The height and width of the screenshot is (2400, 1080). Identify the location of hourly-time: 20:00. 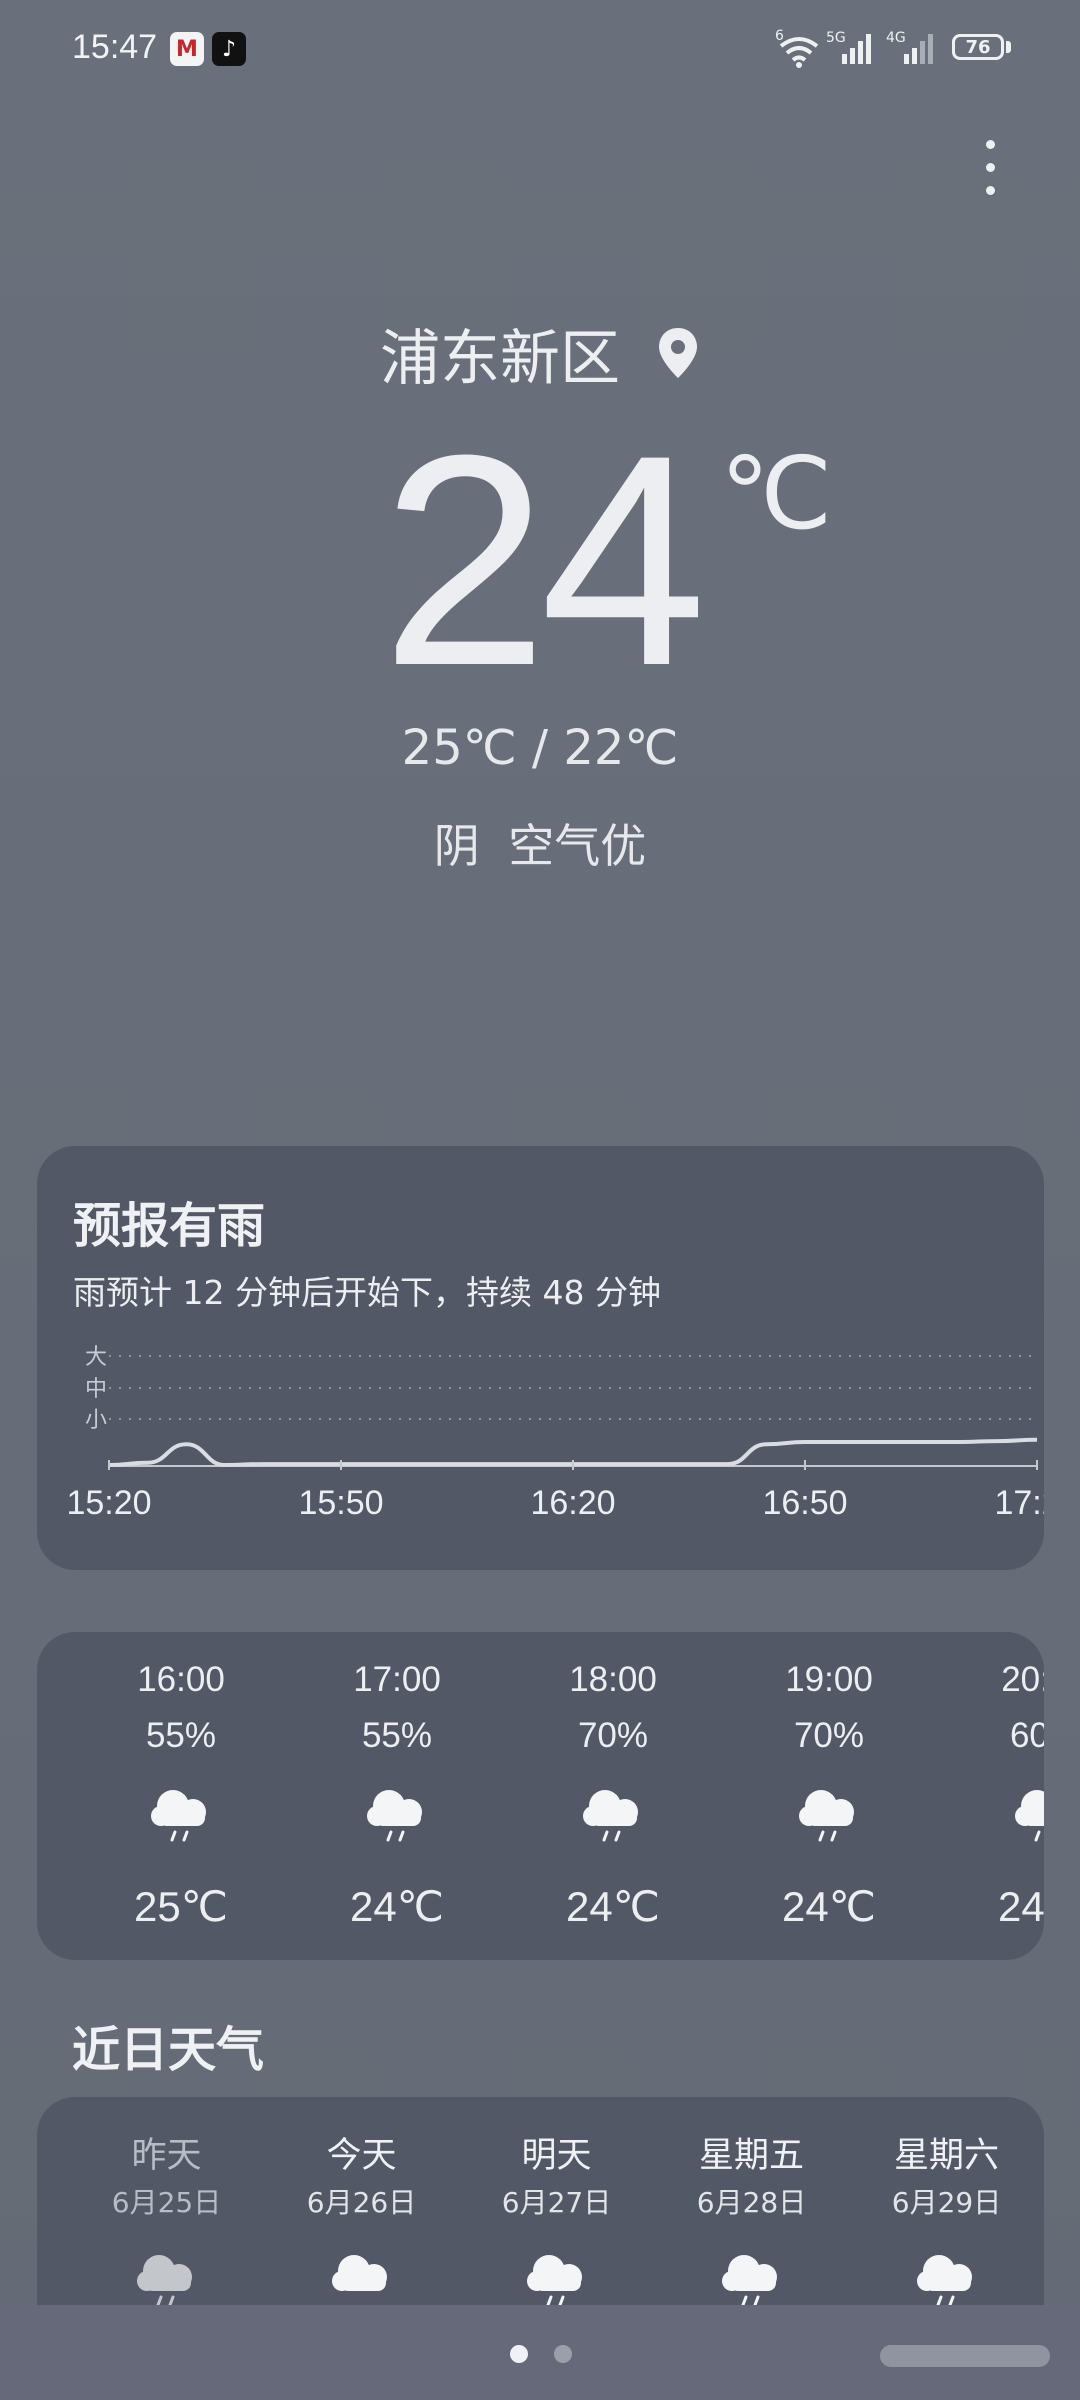
(1022, 1679).